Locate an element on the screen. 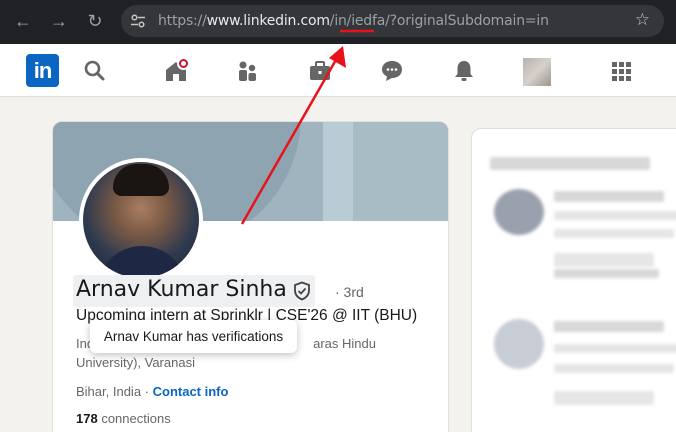  messaging-icon is located at coordinates (392, 71).